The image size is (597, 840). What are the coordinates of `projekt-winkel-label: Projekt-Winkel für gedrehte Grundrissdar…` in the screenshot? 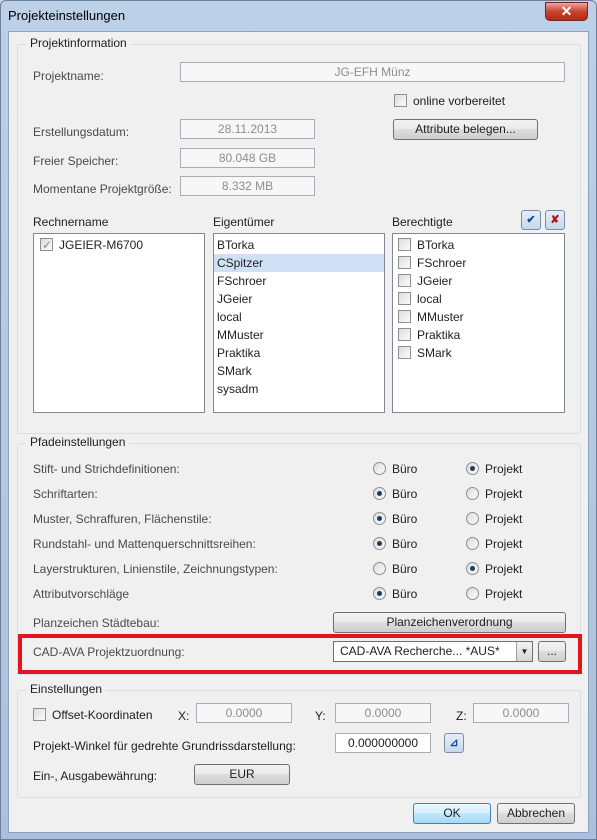 It's located at (164, 746).